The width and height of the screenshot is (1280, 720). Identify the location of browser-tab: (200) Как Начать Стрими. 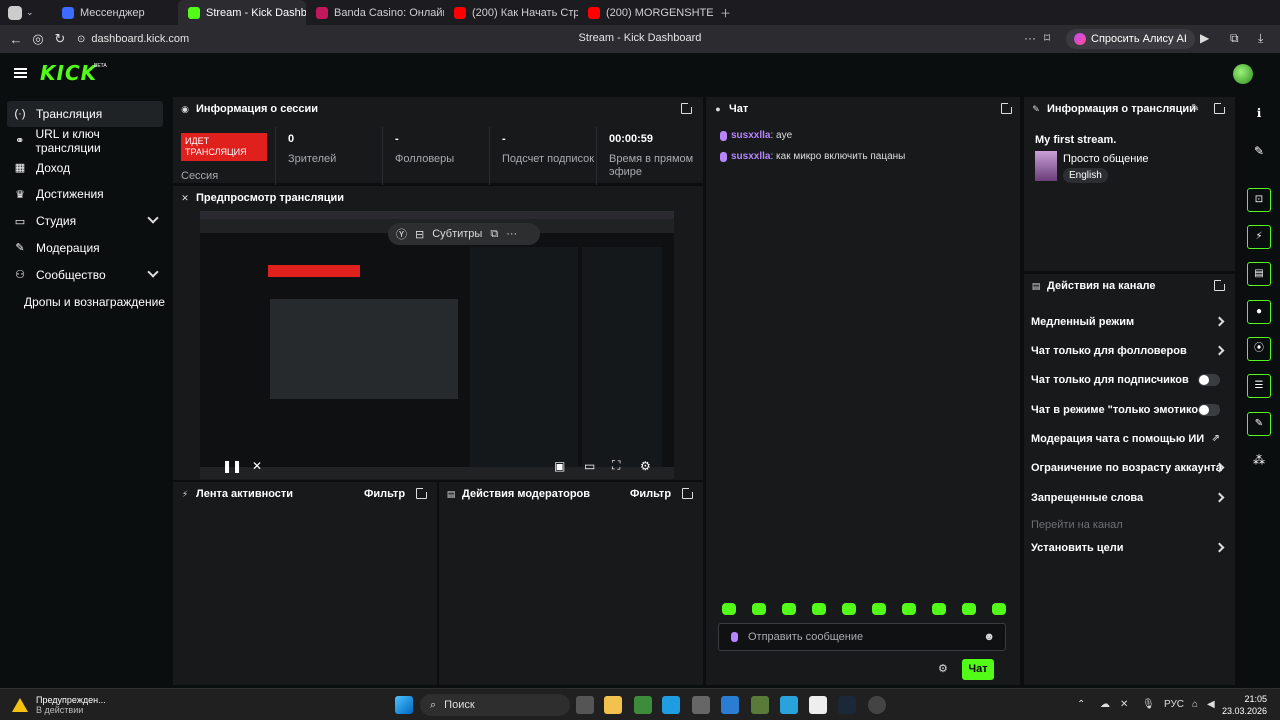
(511, 12).